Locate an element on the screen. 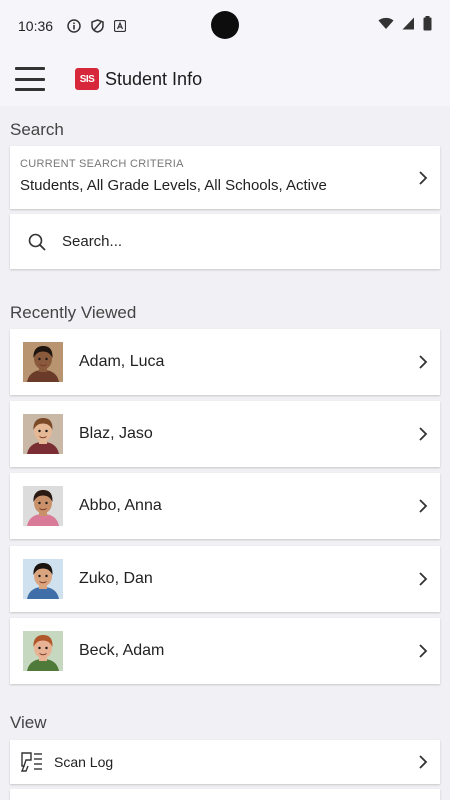  student-name: Zuko, Dan is located at coordinates (116, 578).